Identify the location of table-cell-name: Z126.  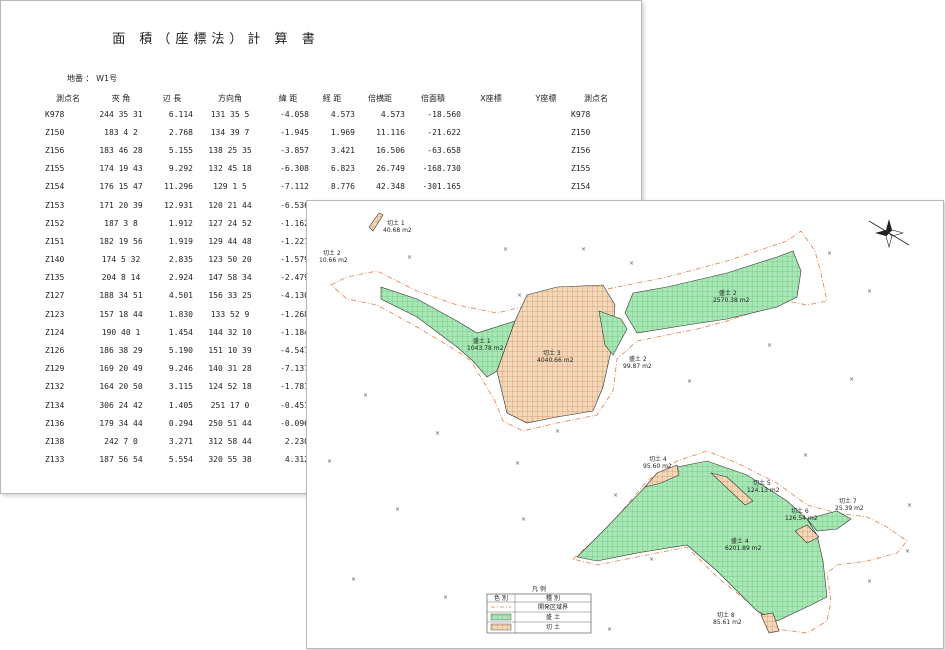
(55, 351).